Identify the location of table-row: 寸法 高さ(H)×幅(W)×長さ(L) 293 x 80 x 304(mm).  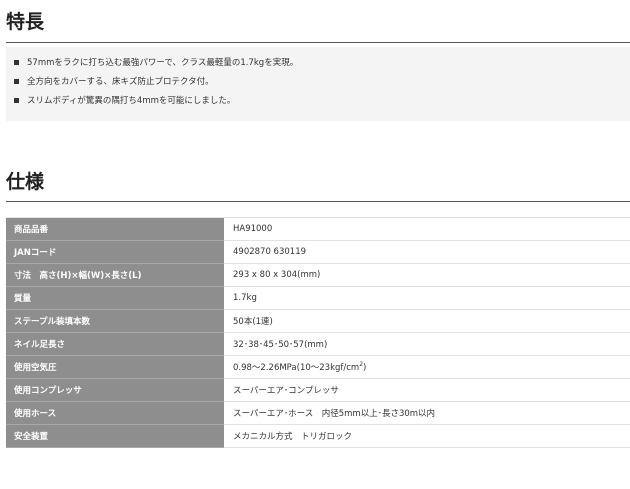
(318, 275).